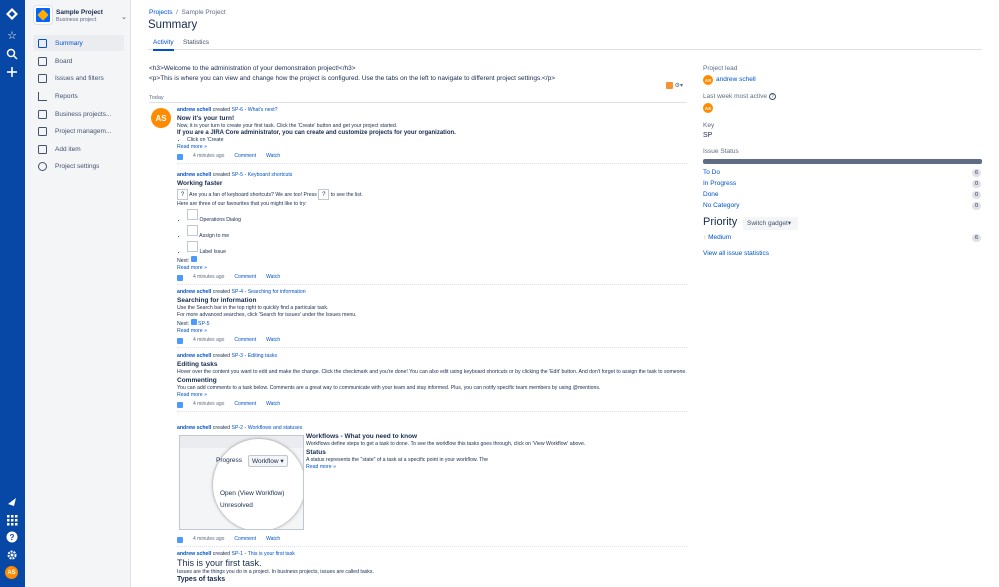  Describe the element at coordinates (270, 175) in the screenshot. I see `issue-summary-link: Keyboard shortcuts` at that location.